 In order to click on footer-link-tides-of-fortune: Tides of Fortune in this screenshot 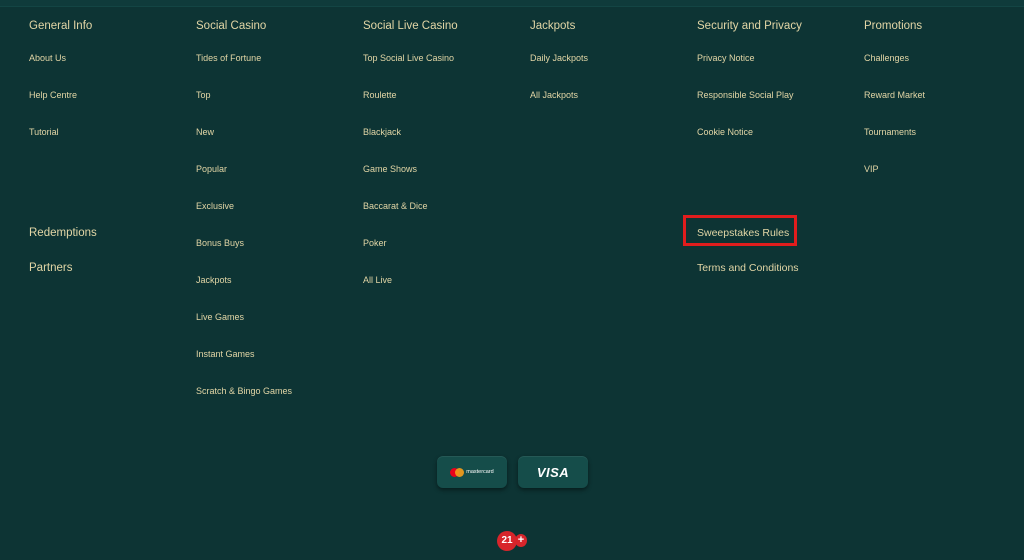, I will do `click(228, 58)`.